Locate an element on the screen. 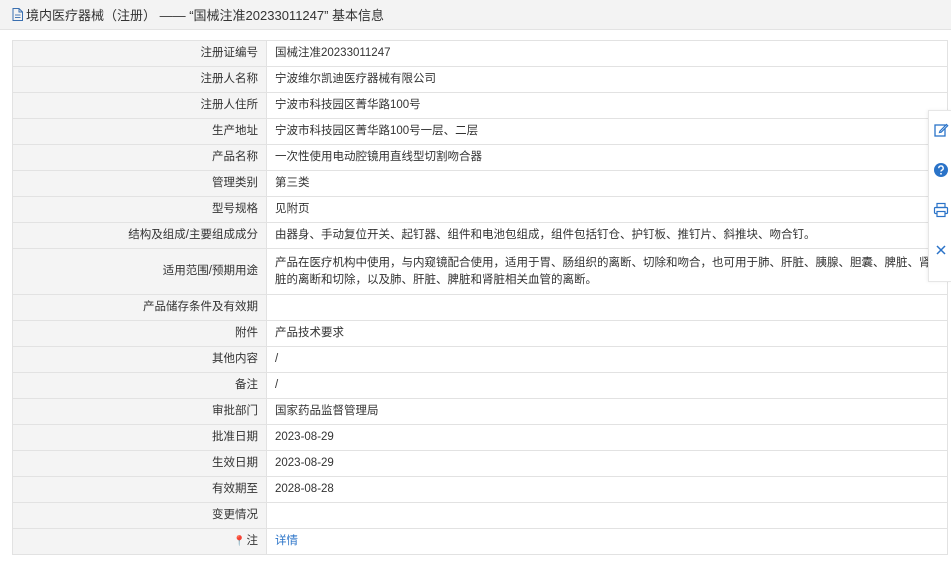  row-value: 产品技术要求 is located at coordinates (607, 333).